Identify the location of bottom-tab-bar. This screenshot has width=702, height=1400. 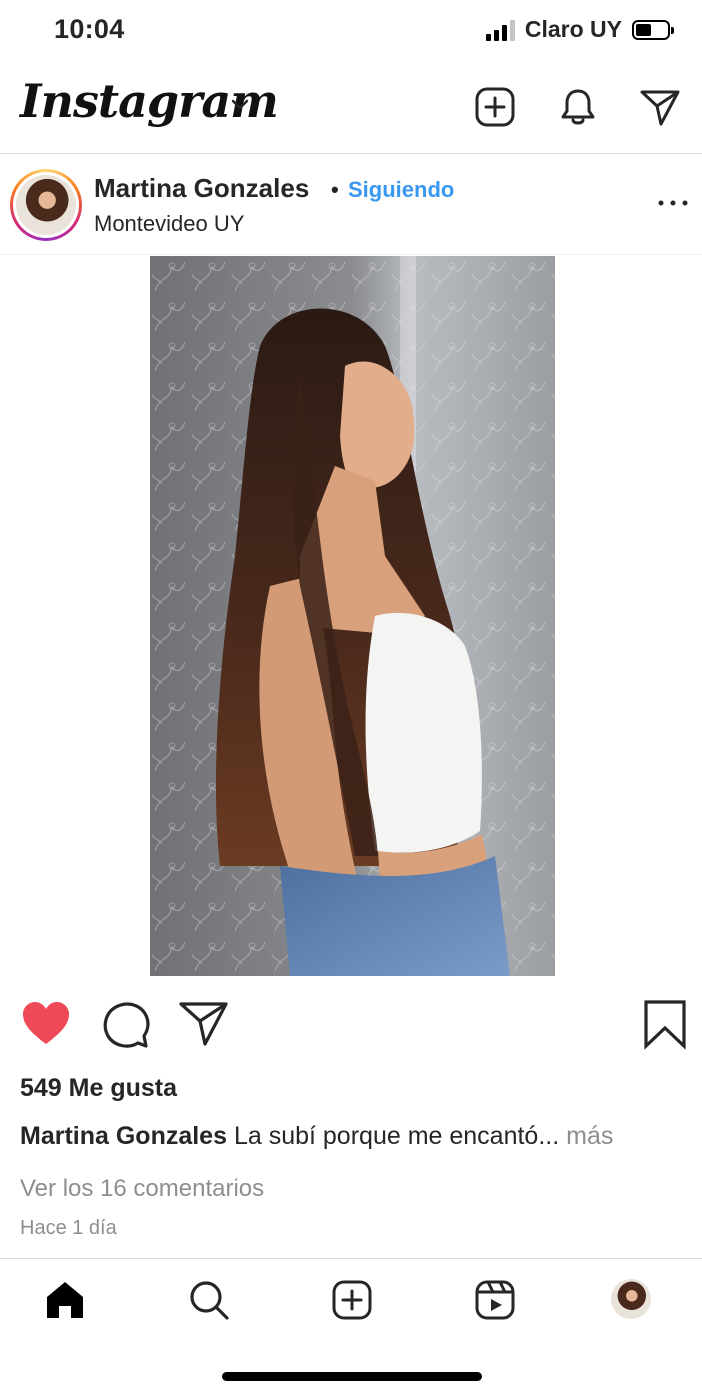
(351, 1299).